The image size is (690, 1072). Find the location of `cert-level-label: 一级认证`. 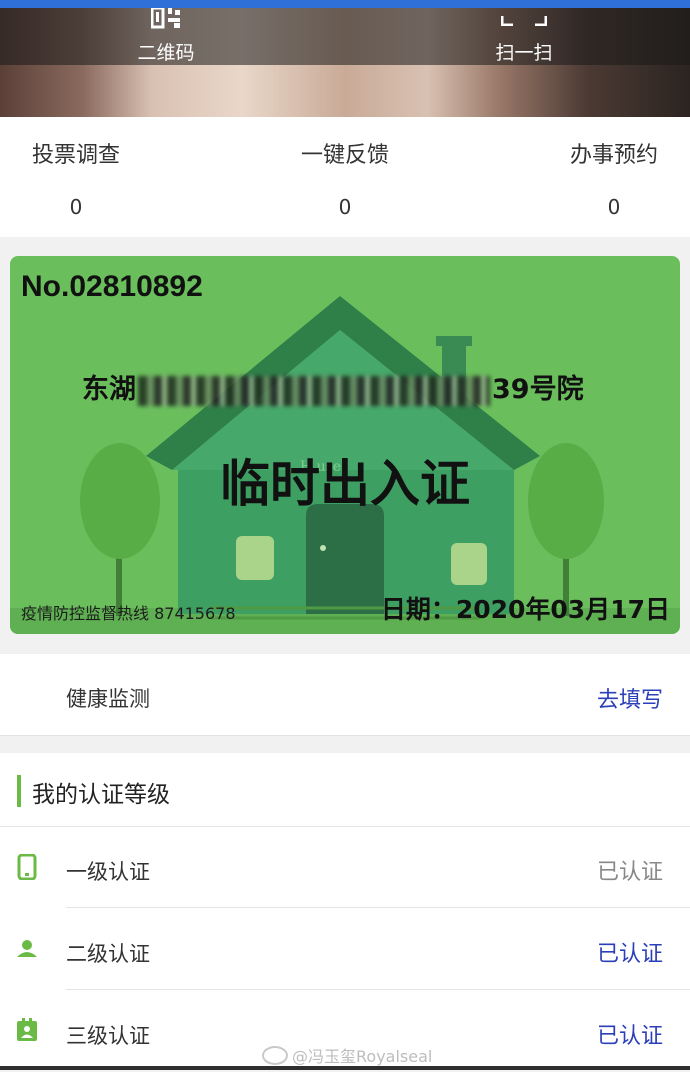

cert-level-label: 一级认证 is located at coordinates (108, 872).